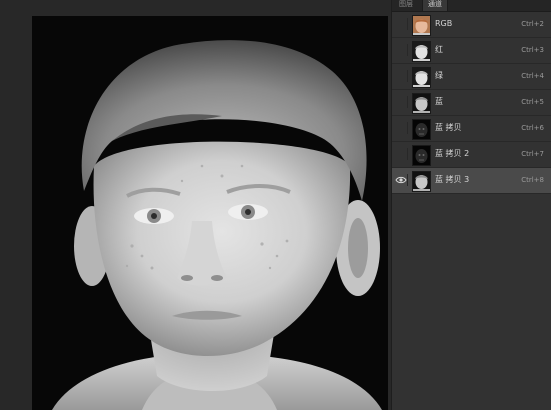  What do you see at coordinates (471, 77) in the screenshot?
I see `channel-row: 绿 Ctrl+4` at bounding box center [471, 77].